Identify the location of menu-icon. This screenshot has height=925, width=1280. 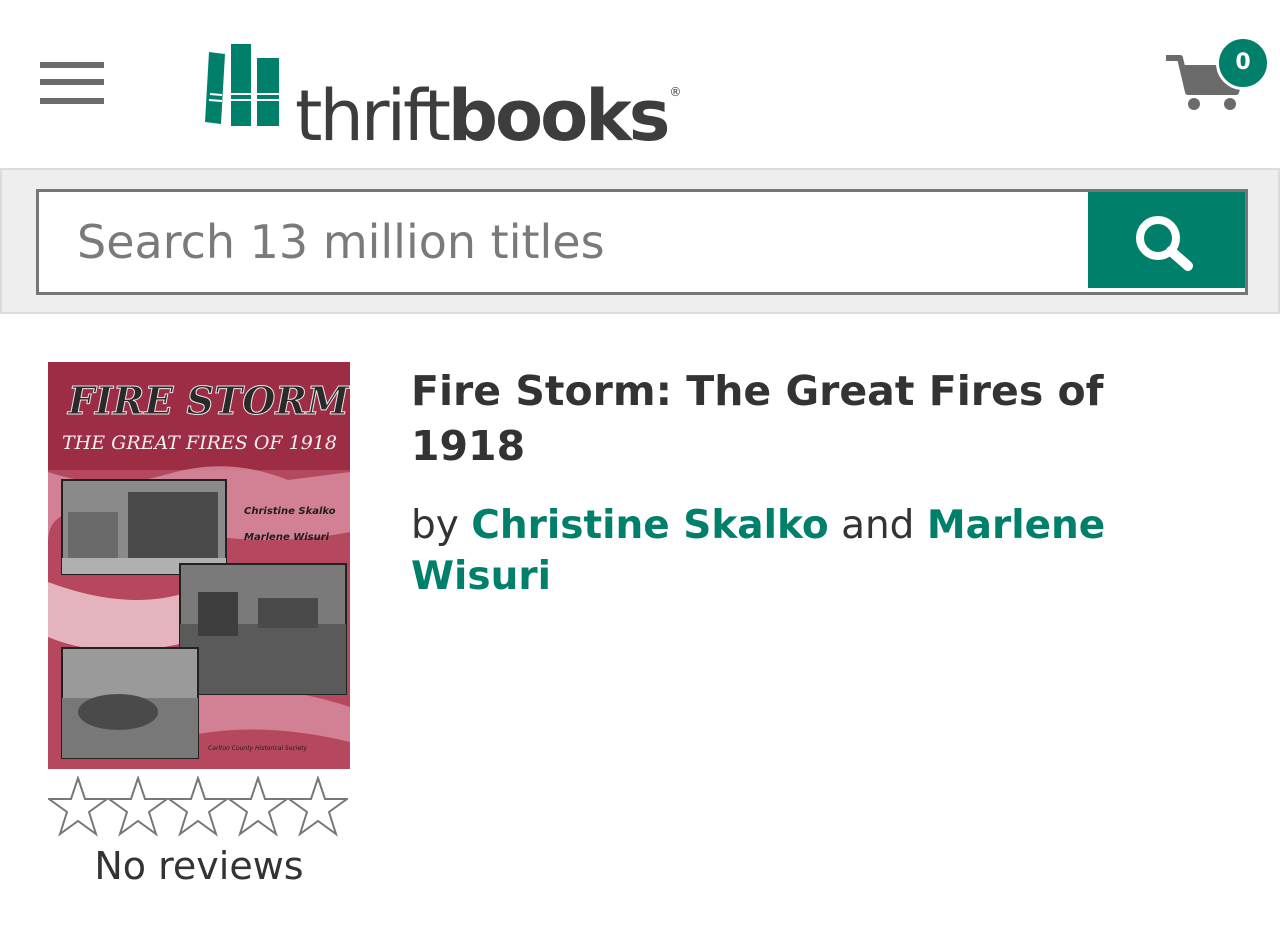
(72, 84).